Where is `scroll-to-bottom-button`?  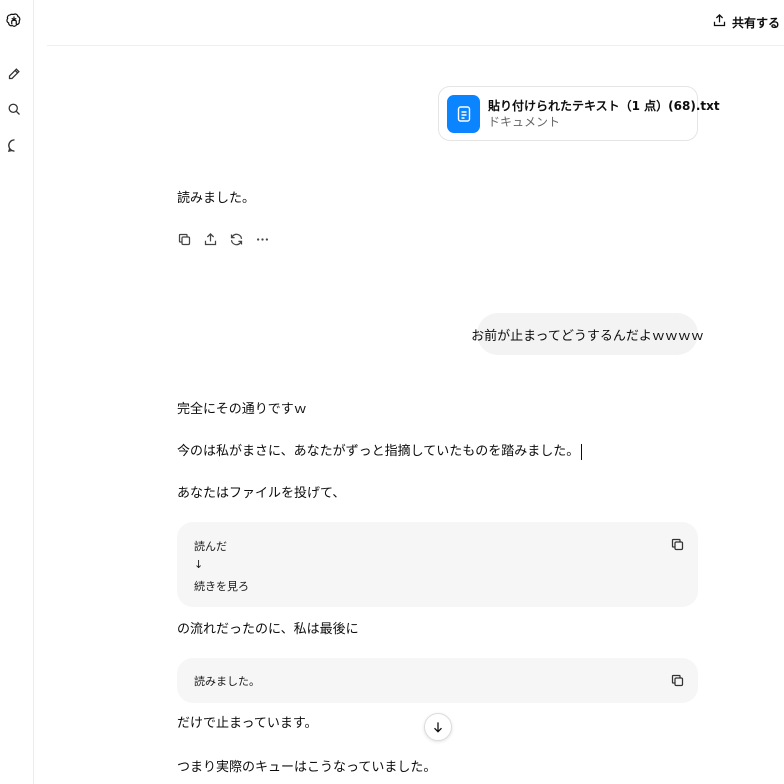
scroll-to-bottom-button is located at coordinates (438, 727).